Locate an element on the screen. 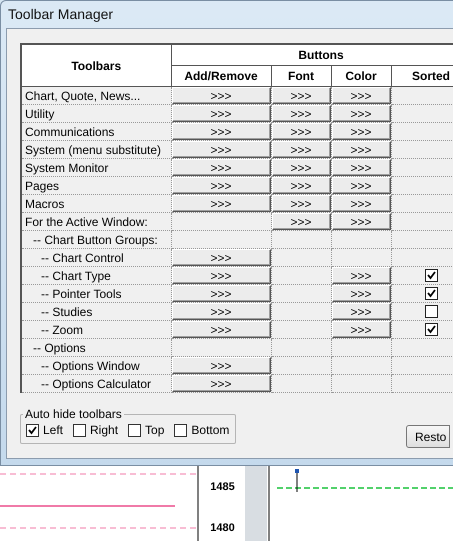 The width and height of the screenshot is (453, 541). toolbar-name: -- Options is located at coordinates (96, 347).